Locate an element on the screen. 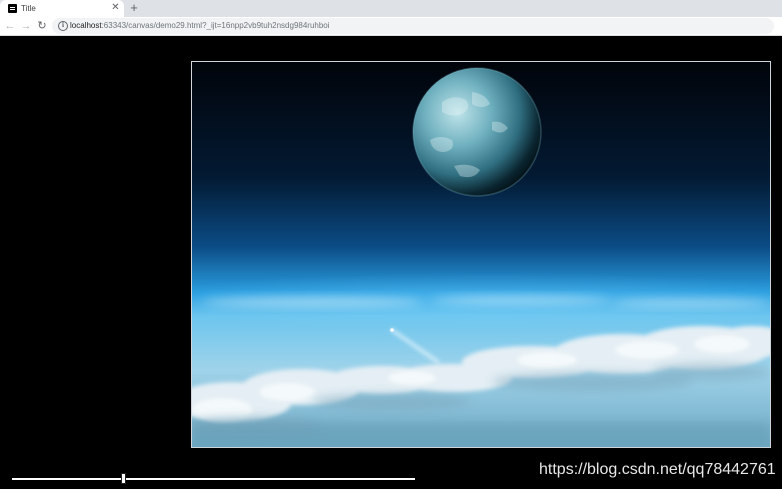 This screenshot has height=489, width=782. close-icon: ✕ is located at coordinates (115, 7).